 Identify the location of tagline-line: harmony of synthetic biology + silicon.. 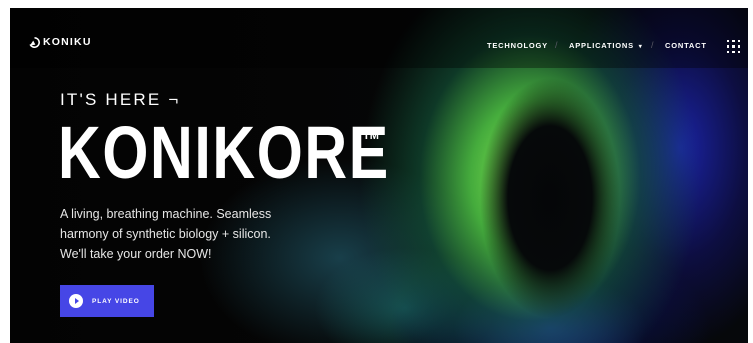
(165, 234).